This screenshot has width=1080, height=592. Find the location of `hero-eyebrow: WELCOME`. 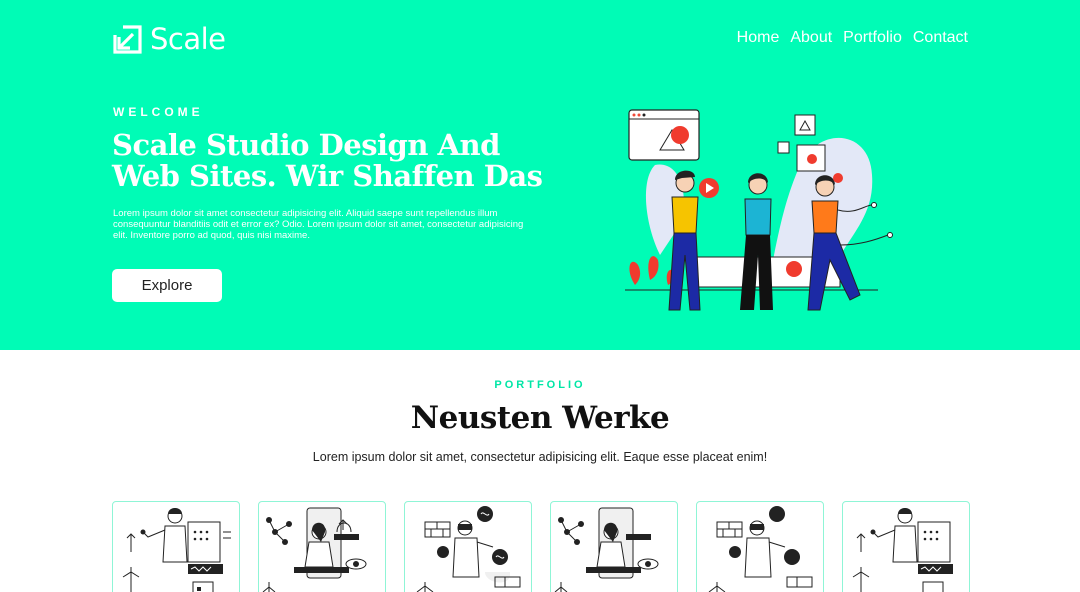

hero-eyebrow: WELCOME is located at coordinates (158, 112).